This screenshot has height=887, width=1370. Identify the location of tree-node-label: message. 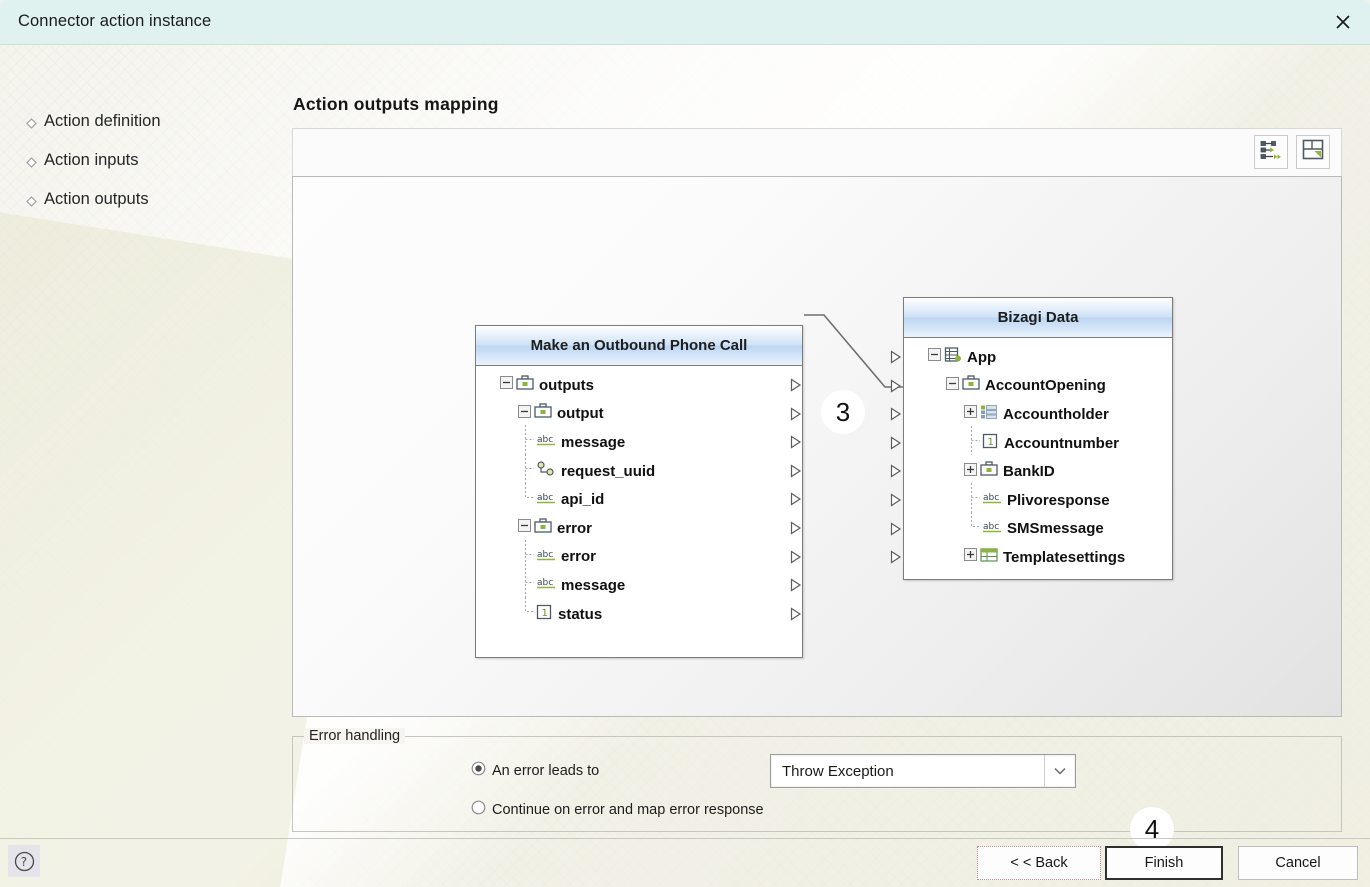
(593, 442).